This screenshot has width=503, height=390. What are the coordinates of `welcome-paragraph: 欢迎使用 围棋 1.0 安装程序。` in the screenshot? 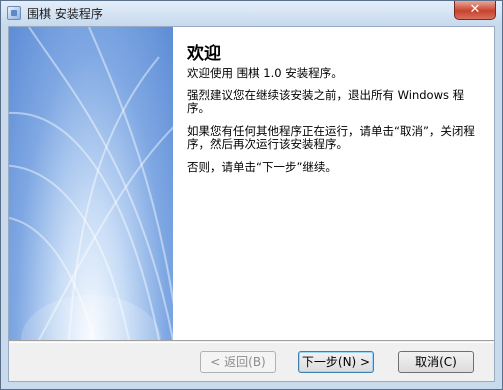 It's located at (265, 73).